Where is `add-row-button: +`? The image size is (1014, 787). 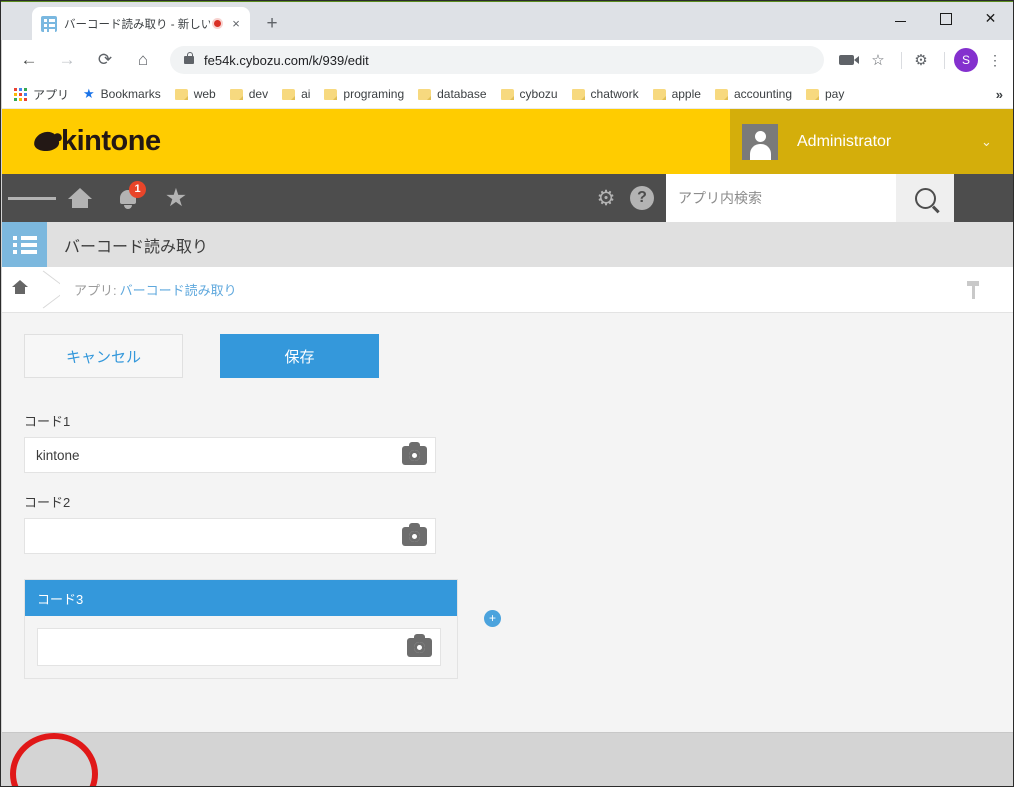 add-row-button: + is located at coordinates (492, 618).